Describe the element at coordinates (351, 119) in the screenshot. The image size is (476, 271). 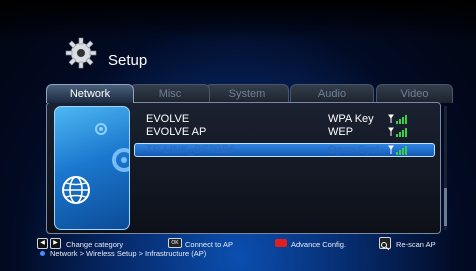
I see `network-security: WPA Key` at that location.